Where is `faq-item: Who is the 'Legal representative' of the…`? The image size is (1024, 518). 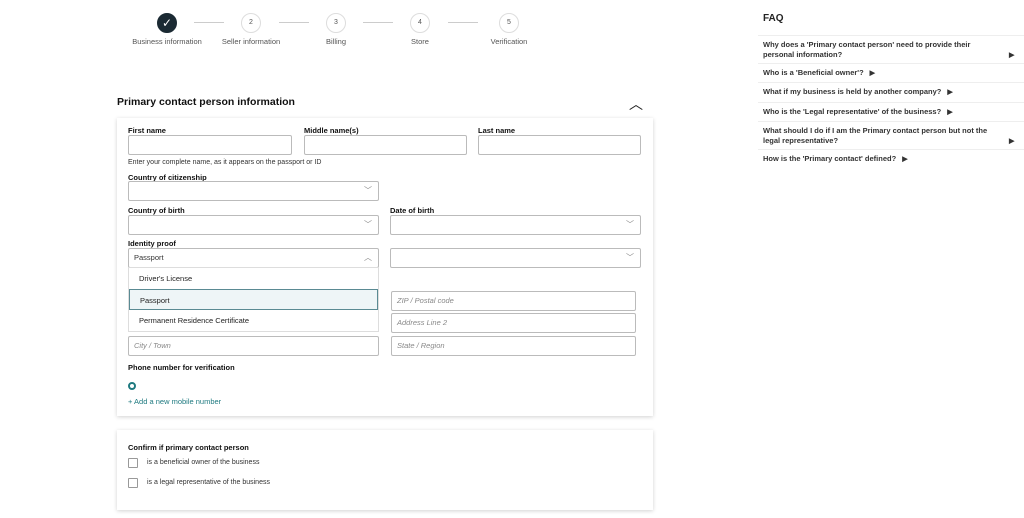 faq-item: Who is the 'Legal representative' of the… is located at coordinates (891, 112).